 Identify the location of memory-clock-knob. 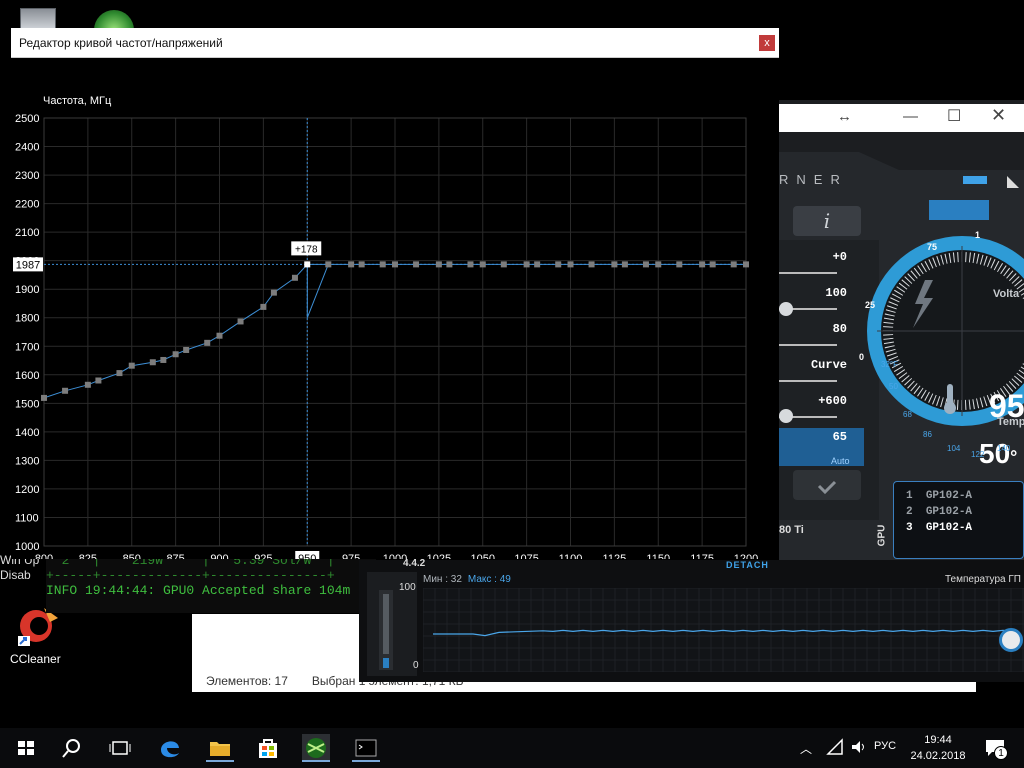
(786, 416).